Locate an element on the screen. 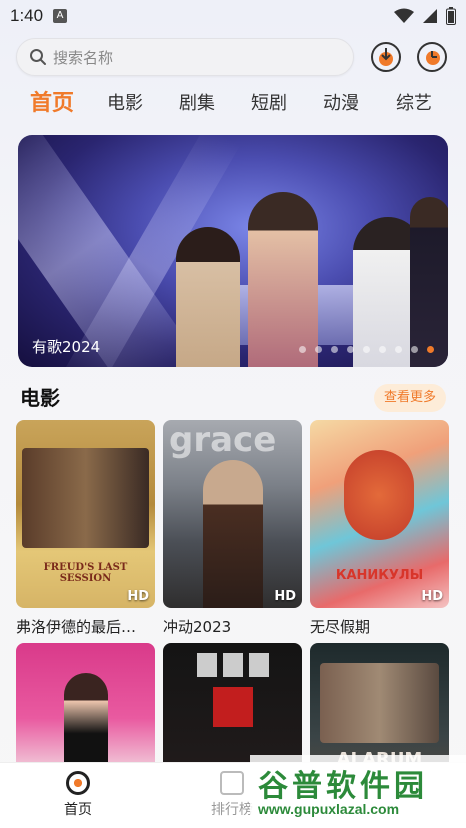 The image size is (466, 828). history-button is located at coordinates (432, 57).